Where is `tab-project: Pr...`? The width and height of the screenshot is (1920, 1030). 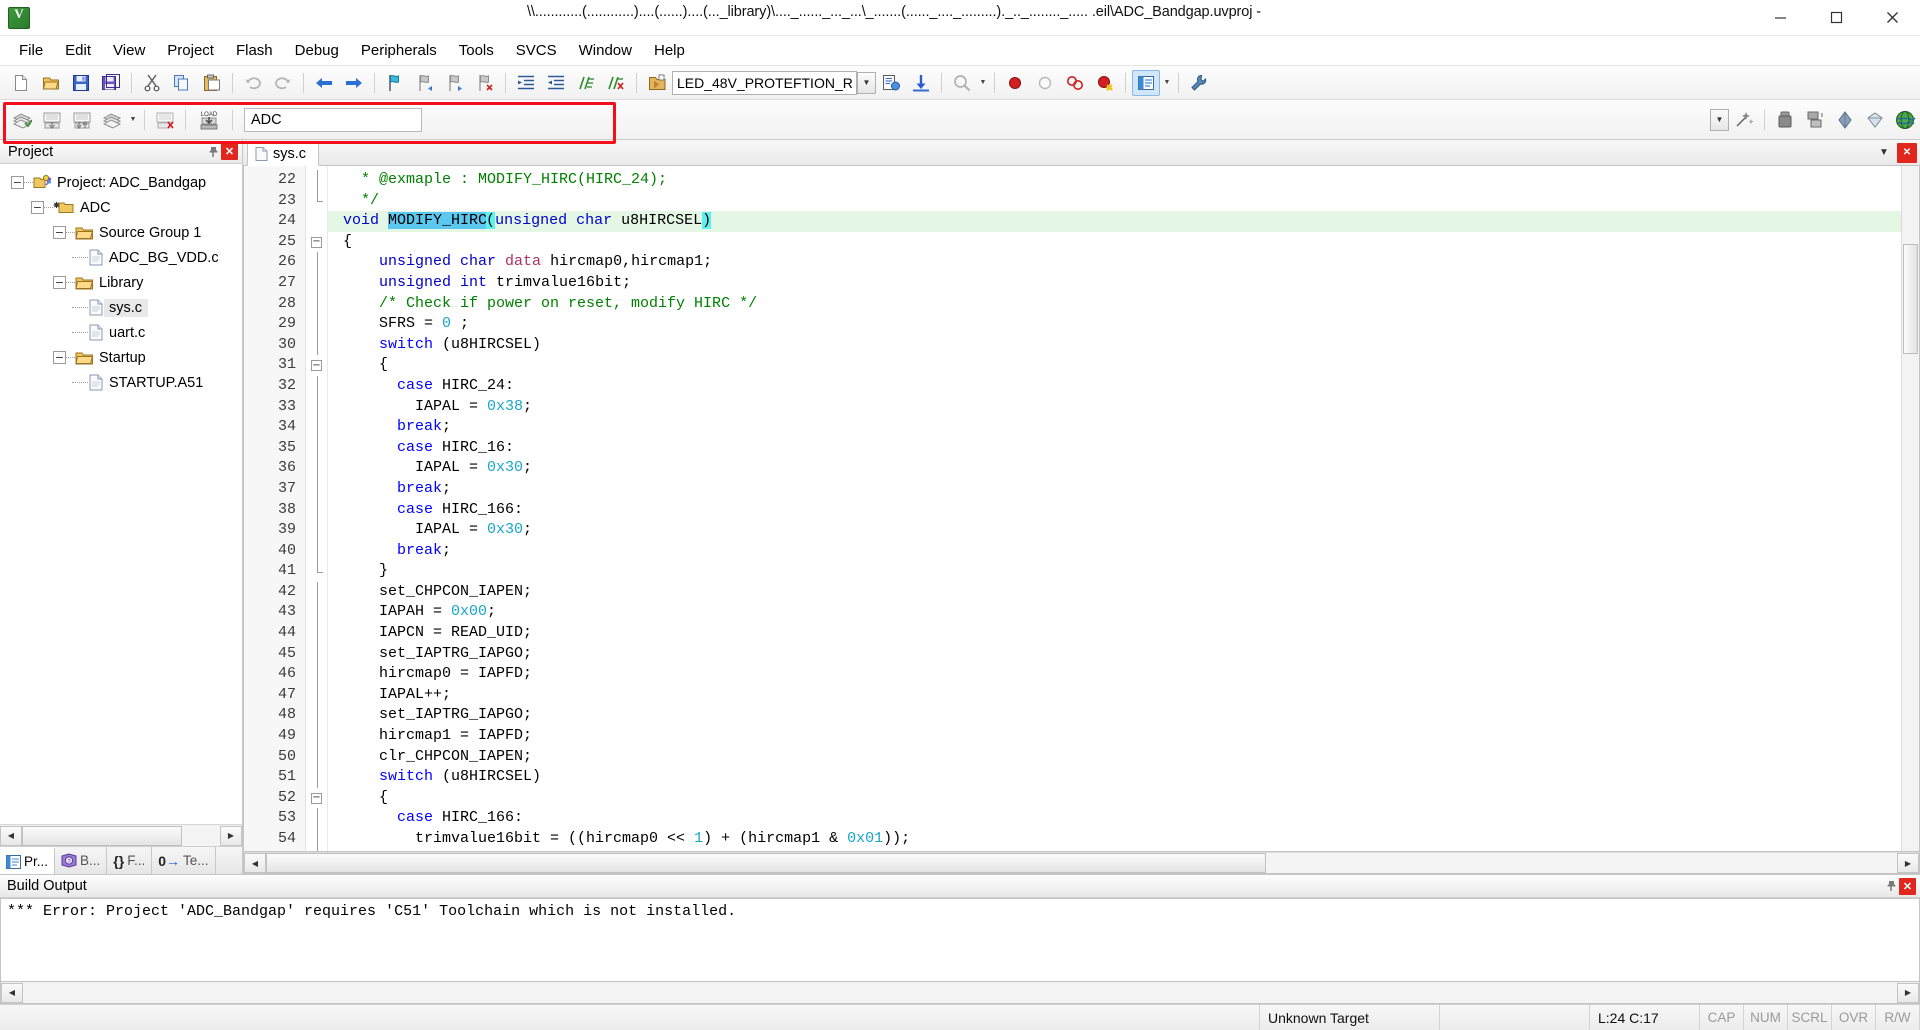
tab-project: Pr... is located at coordinates (28, 860).